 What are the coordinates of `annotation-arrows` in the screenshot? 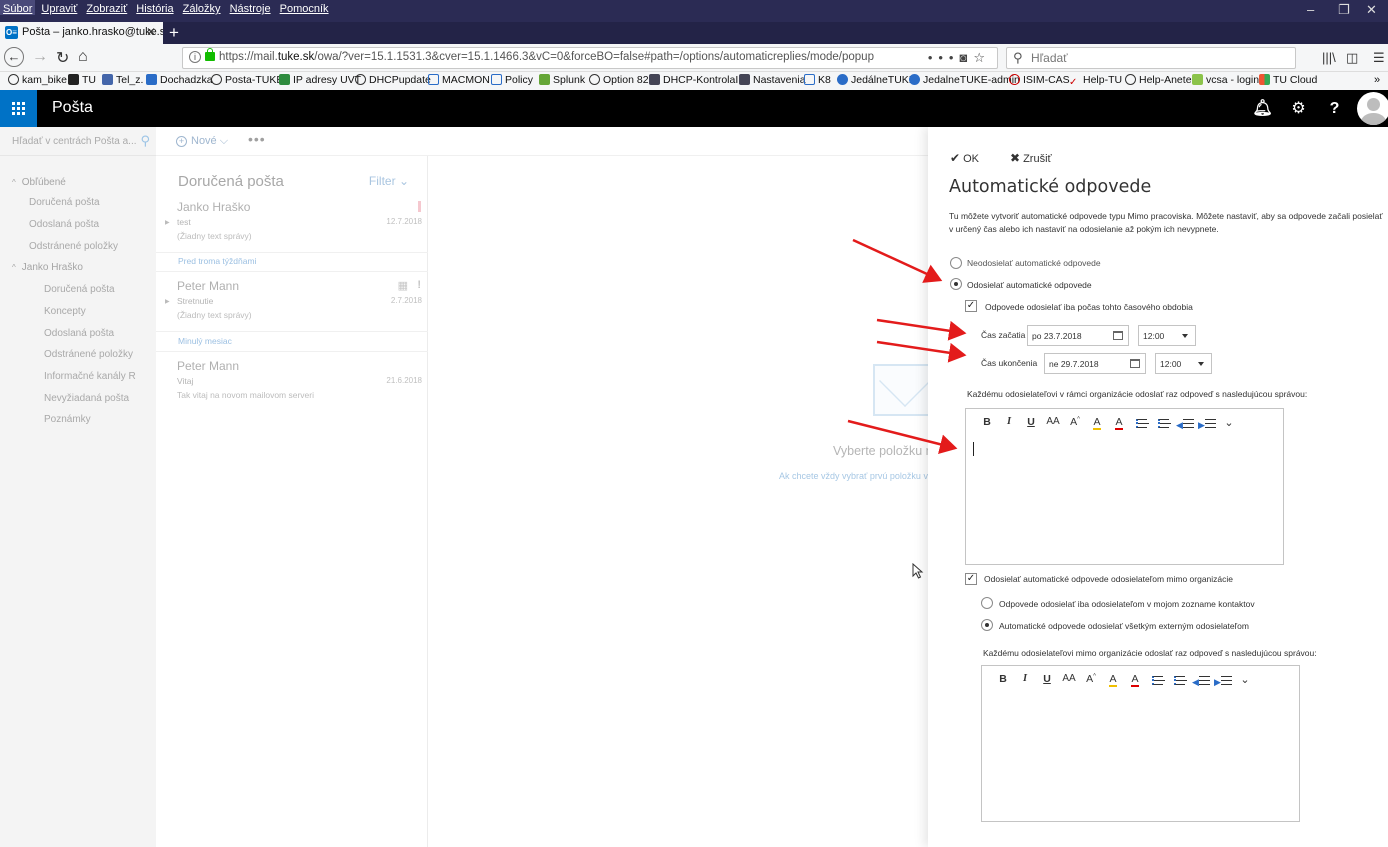 It's located at (907, 346).